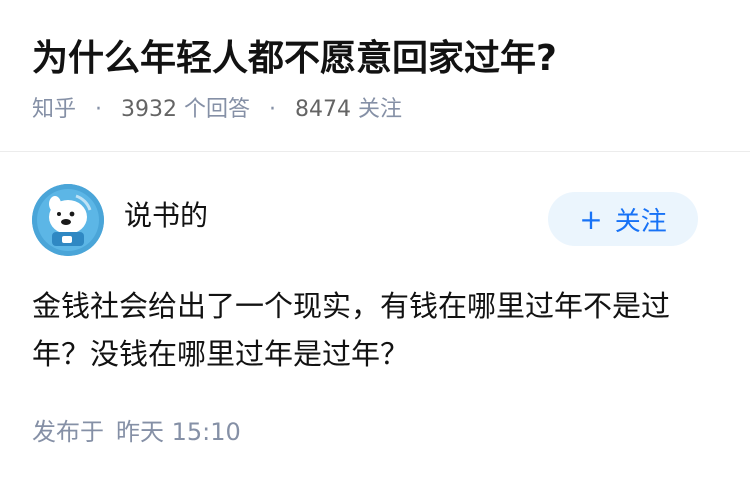  I want to click on published-time: 昨天 15:10, so click(178, 432).